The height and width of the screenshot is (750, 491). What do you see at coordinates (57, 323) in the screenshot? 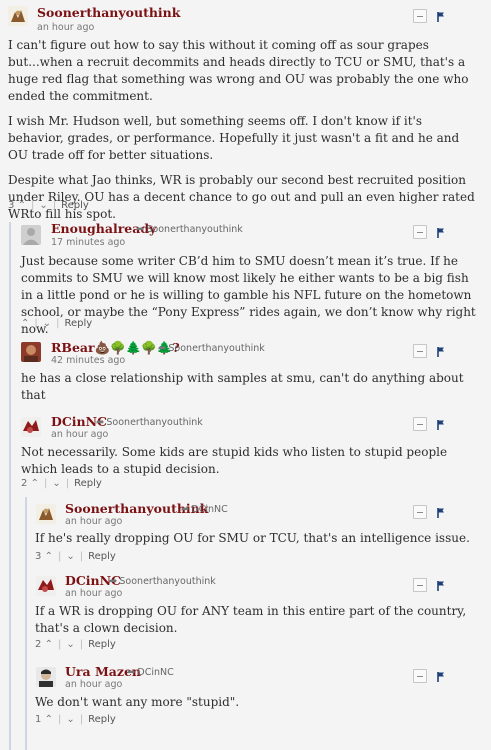
I see `comment-actions: ⌃ | ⌄ | Reply` at bounding box center [57, 323].